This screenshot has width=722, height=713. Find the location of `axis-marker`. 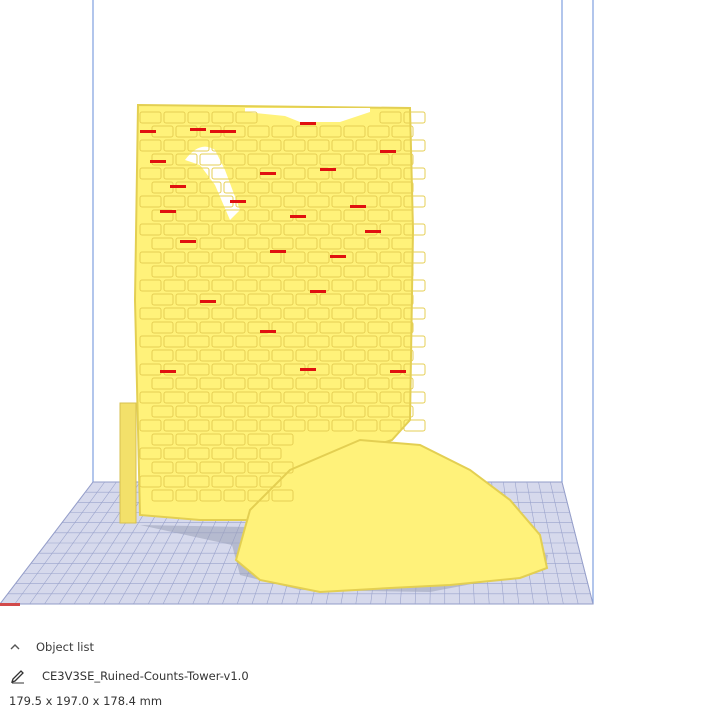

axis-marker is located at coordinates (10, 604).